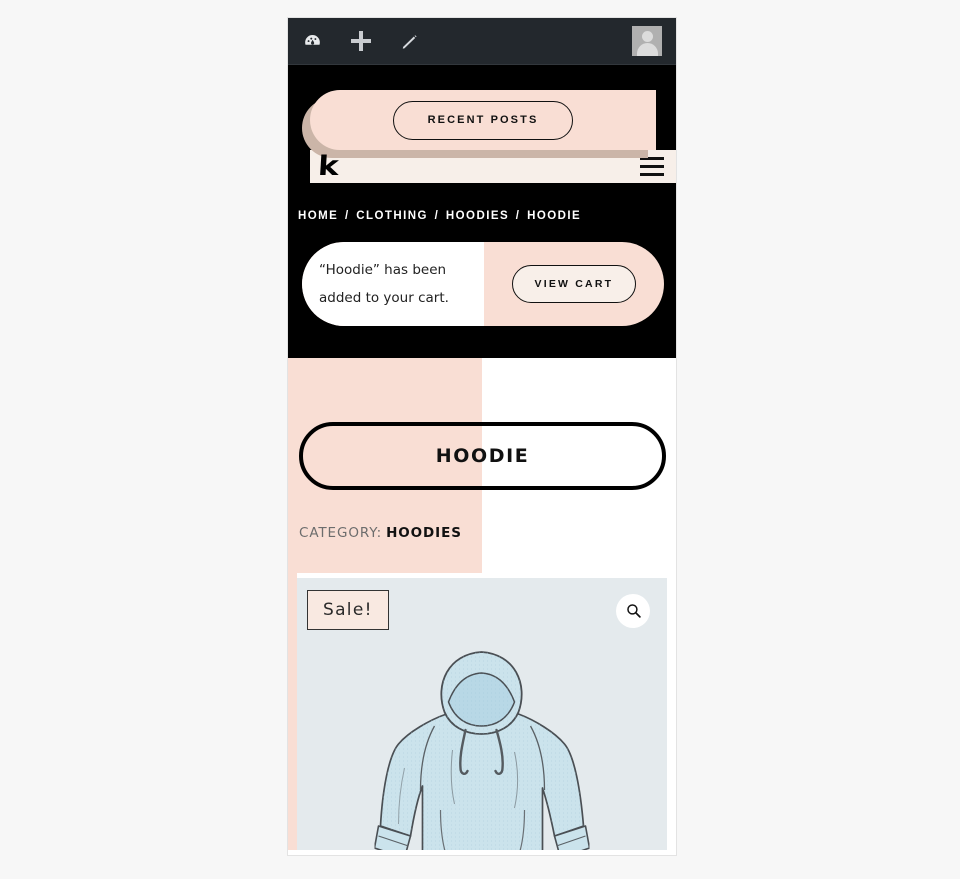 Image resolution: width=960 pixels, height=879 pixels. What do you see at coordinates (482, 745) in the screenshot?
I see `product-image` at bounding box center [482, 745].